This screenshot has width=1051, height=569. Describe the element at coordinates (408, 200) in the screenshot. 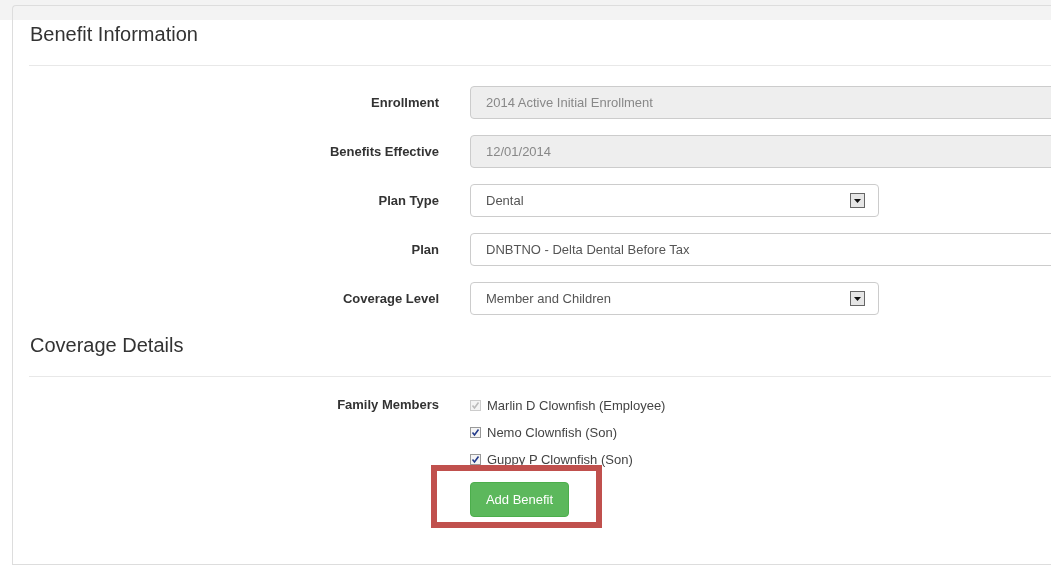

I see `field-label: Plan Type` at that location.